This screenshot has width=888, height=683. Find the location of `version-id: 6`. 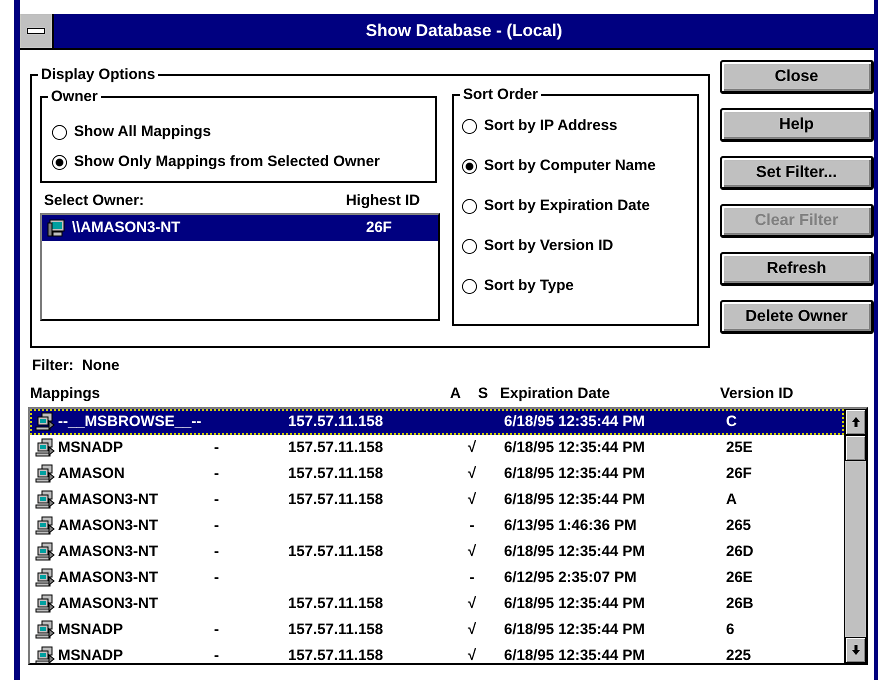

version-id: 6 is located at coordinates (731, 630).